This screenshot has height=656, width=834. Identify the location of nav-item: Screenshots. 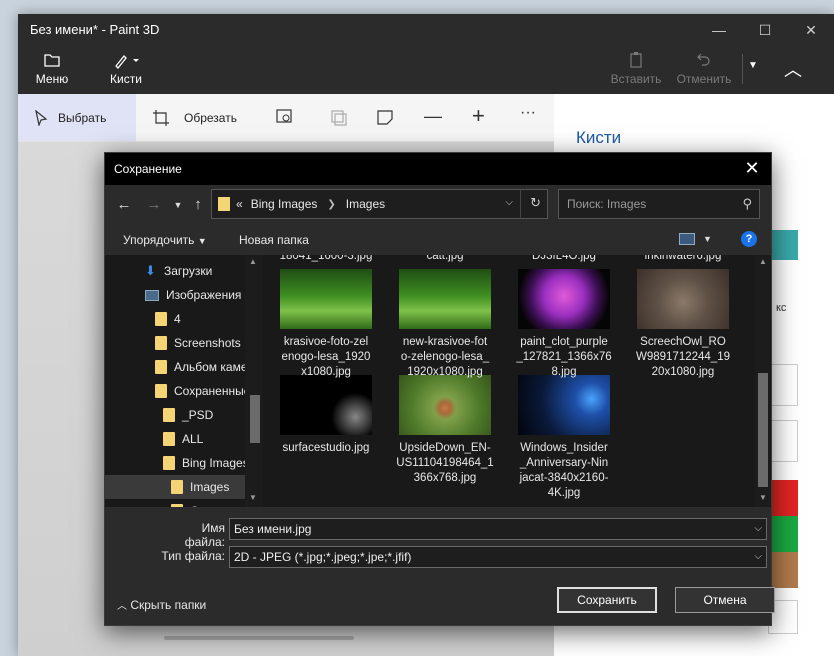
(184, 343).